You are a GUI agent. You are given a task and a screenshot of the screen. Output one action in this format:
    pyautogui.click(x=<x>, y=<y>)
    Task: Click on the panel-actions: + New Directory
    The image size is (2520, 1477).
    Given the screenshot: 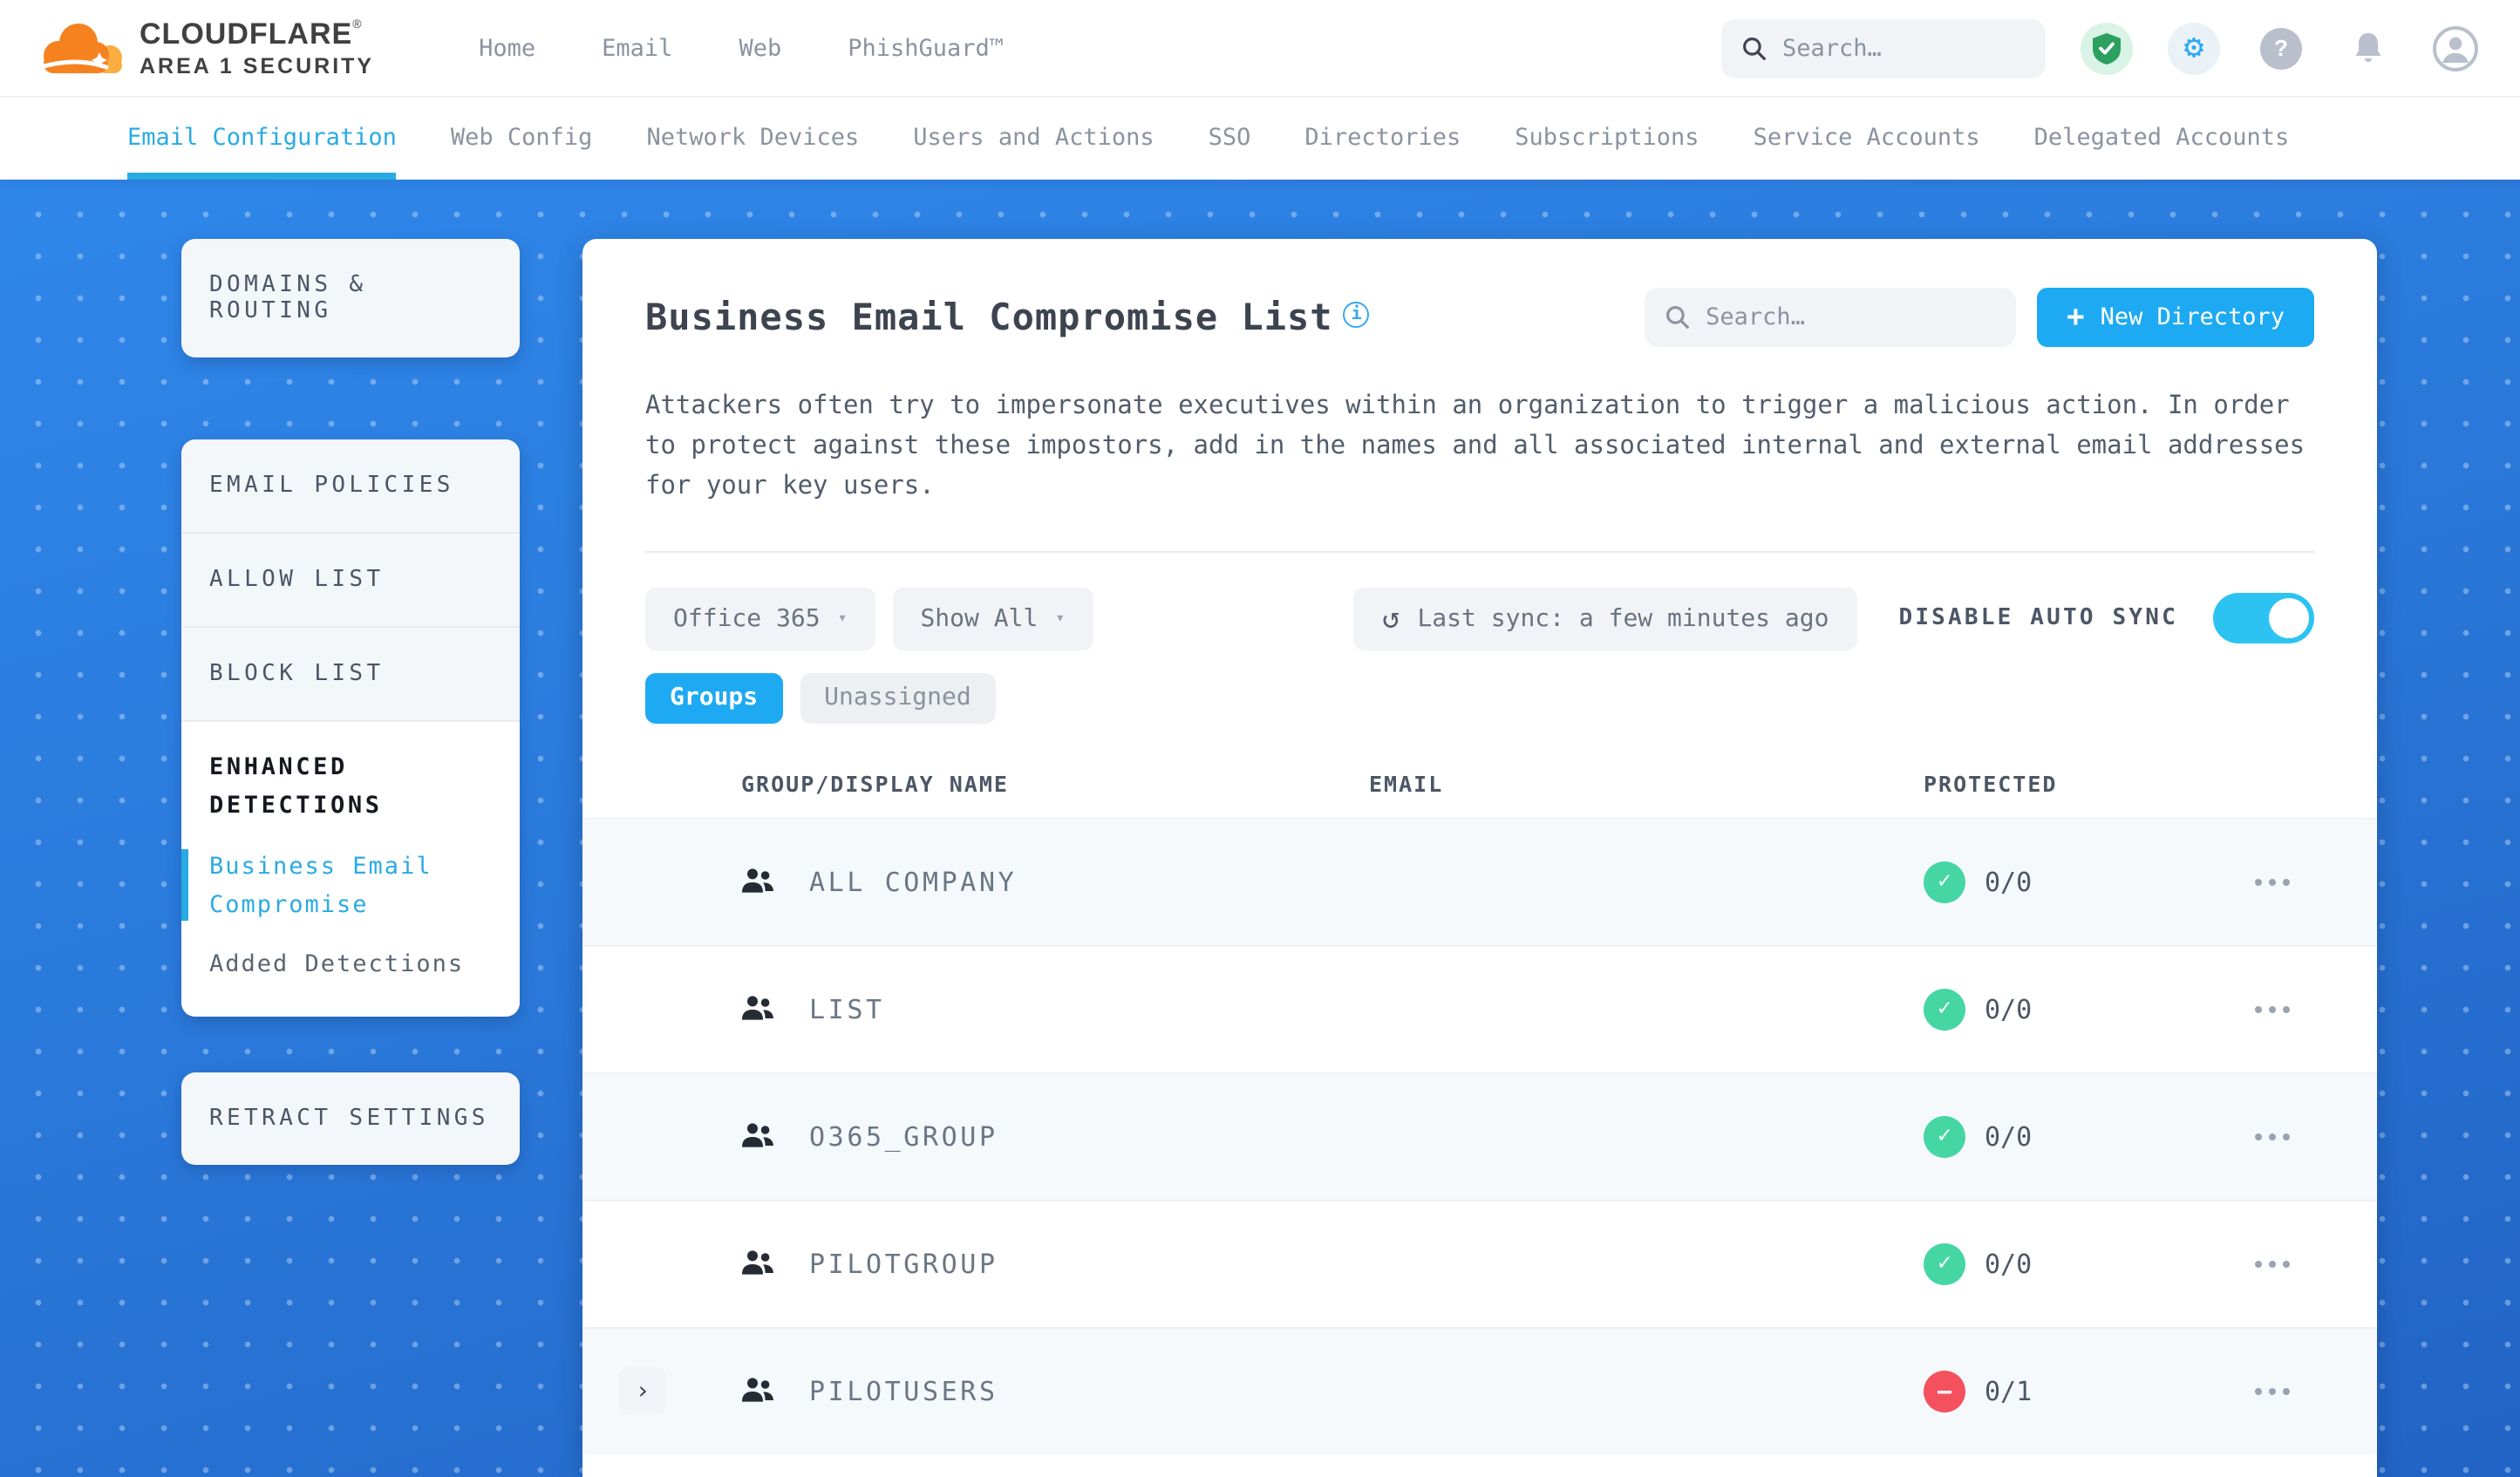 What is the action you would take?
    pyautogui.click(x=1979, y=317)
    